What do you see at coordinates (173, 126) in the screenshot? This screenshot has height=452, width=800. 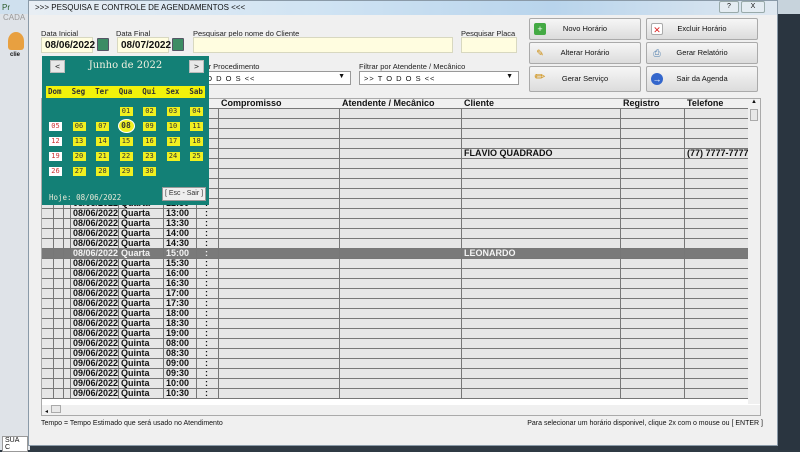 I see `calendar-day: 10` at bounding box center [173, 126].